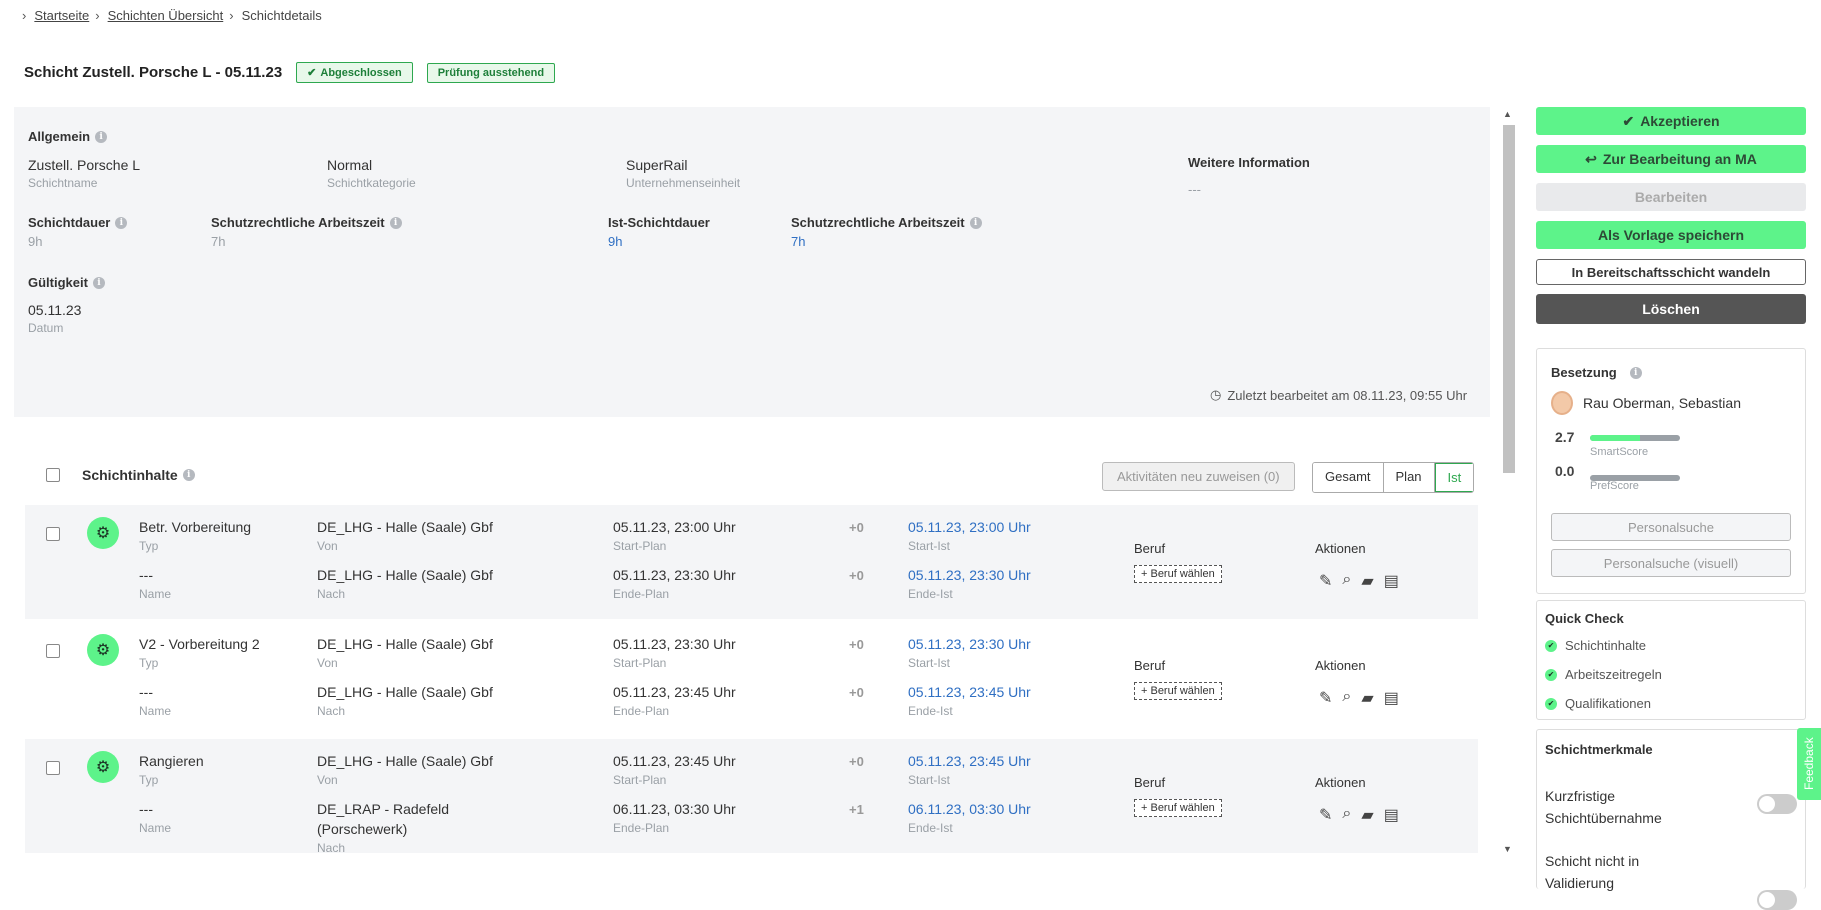 This screenshot has height=910, width=1821. Describe the element at coordinates (153, 72) in the screenshot. I see `page-title: Schicht Zustell. Porsche L - 05.11.23` at that location.